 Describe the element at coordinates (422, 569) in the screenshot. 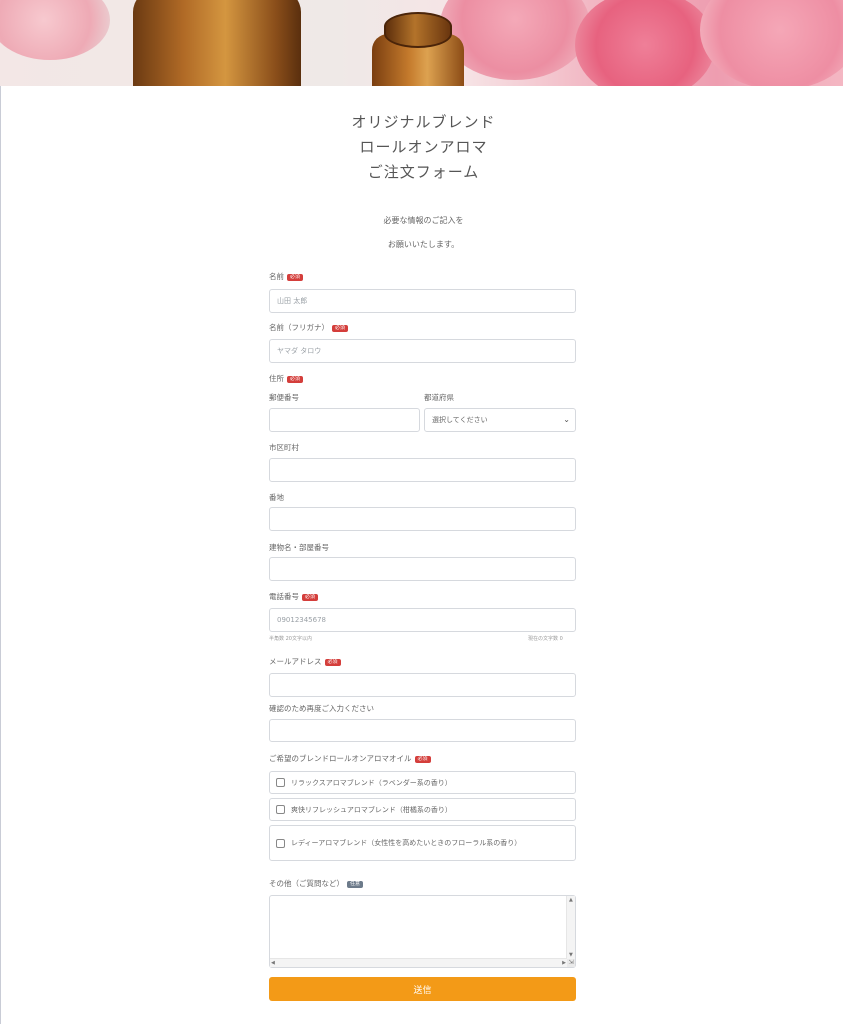

I see `building-input` at that location.